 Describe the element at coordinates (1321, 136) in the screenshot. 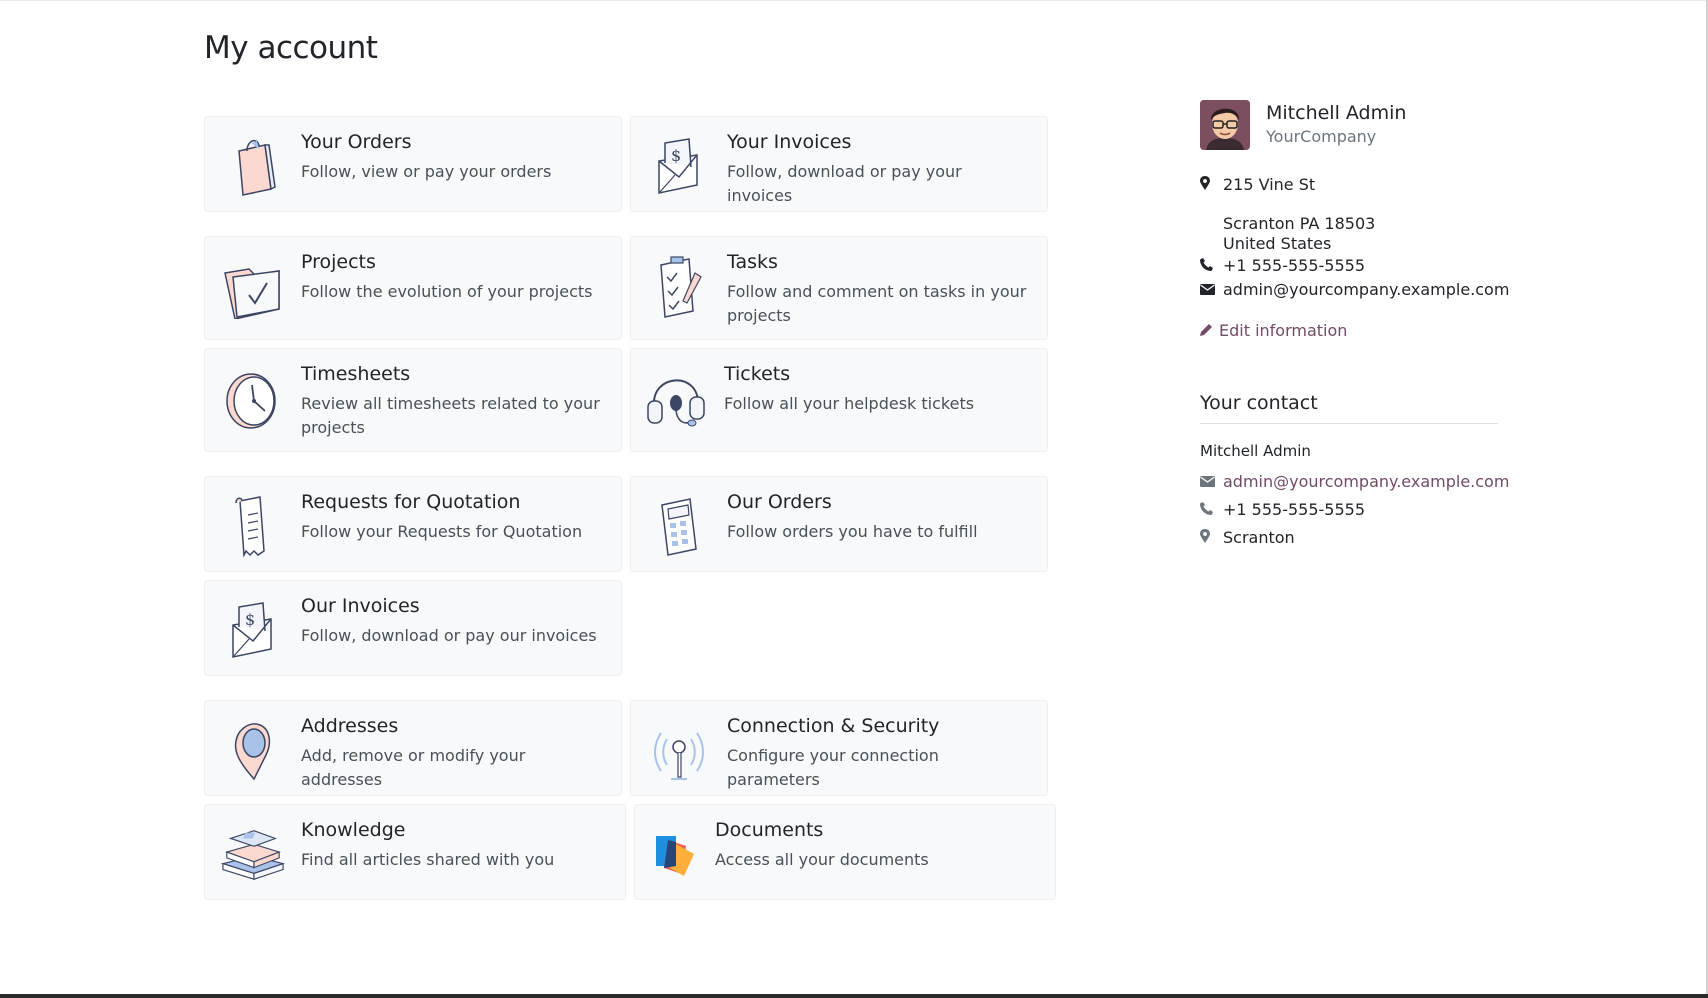

I see `user-company: YourCompany` at that location.